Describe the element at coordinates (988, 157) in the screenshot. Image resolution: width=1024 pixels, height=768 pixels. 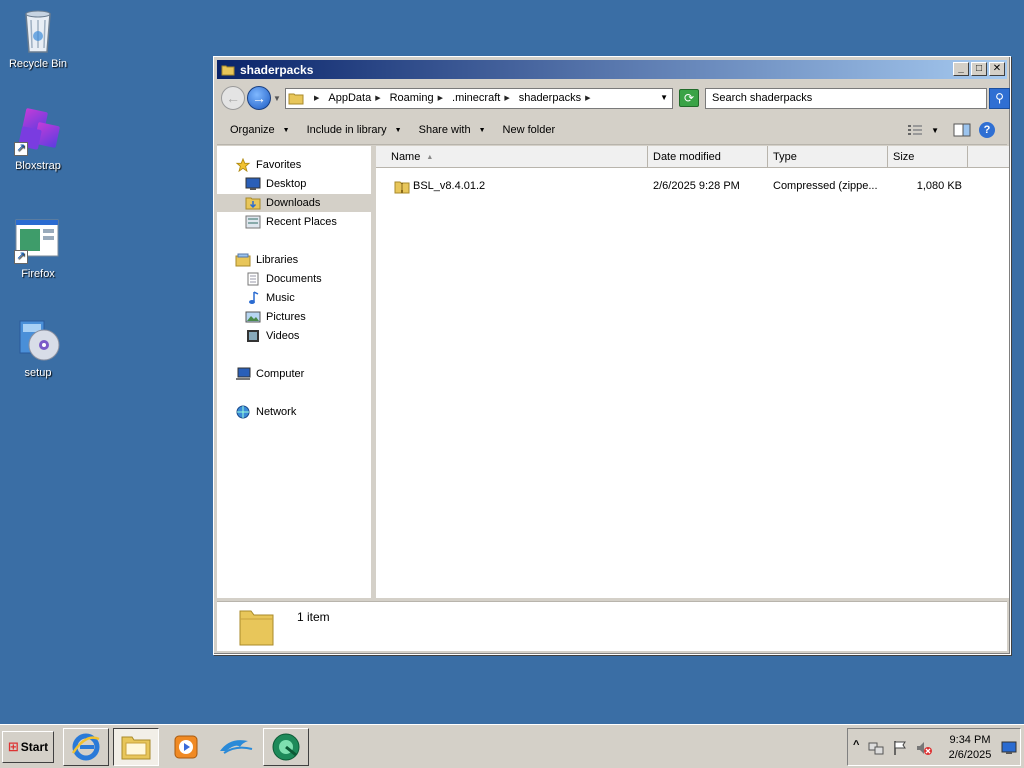
I see `column-header-extra` at that location.